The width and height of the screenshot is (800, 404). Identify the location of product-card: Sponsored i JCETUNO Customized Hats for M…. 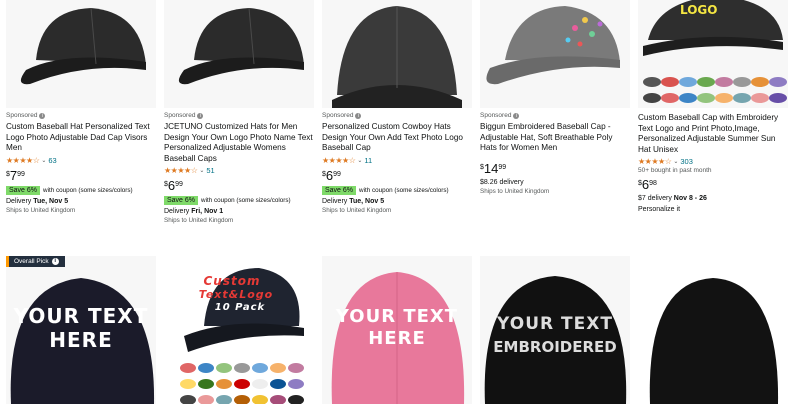
(239, 112).